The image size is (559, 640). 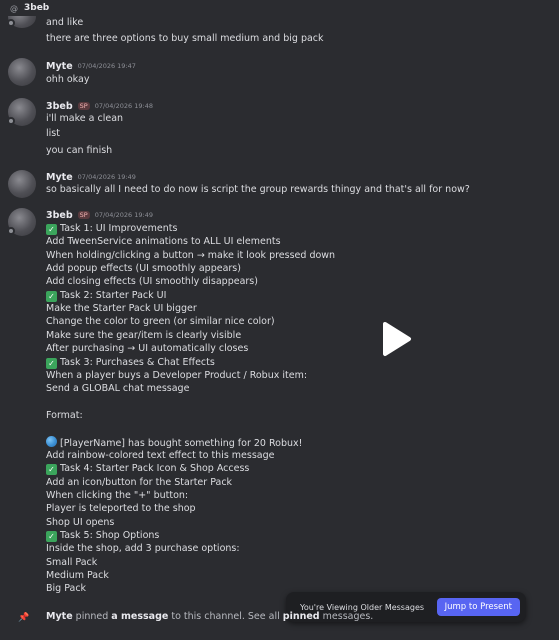 What do you see at coordinates (117, 495) in the screenshot?
I see `message-line: When clicking the "+" button:` at bounding box center [117, 495].